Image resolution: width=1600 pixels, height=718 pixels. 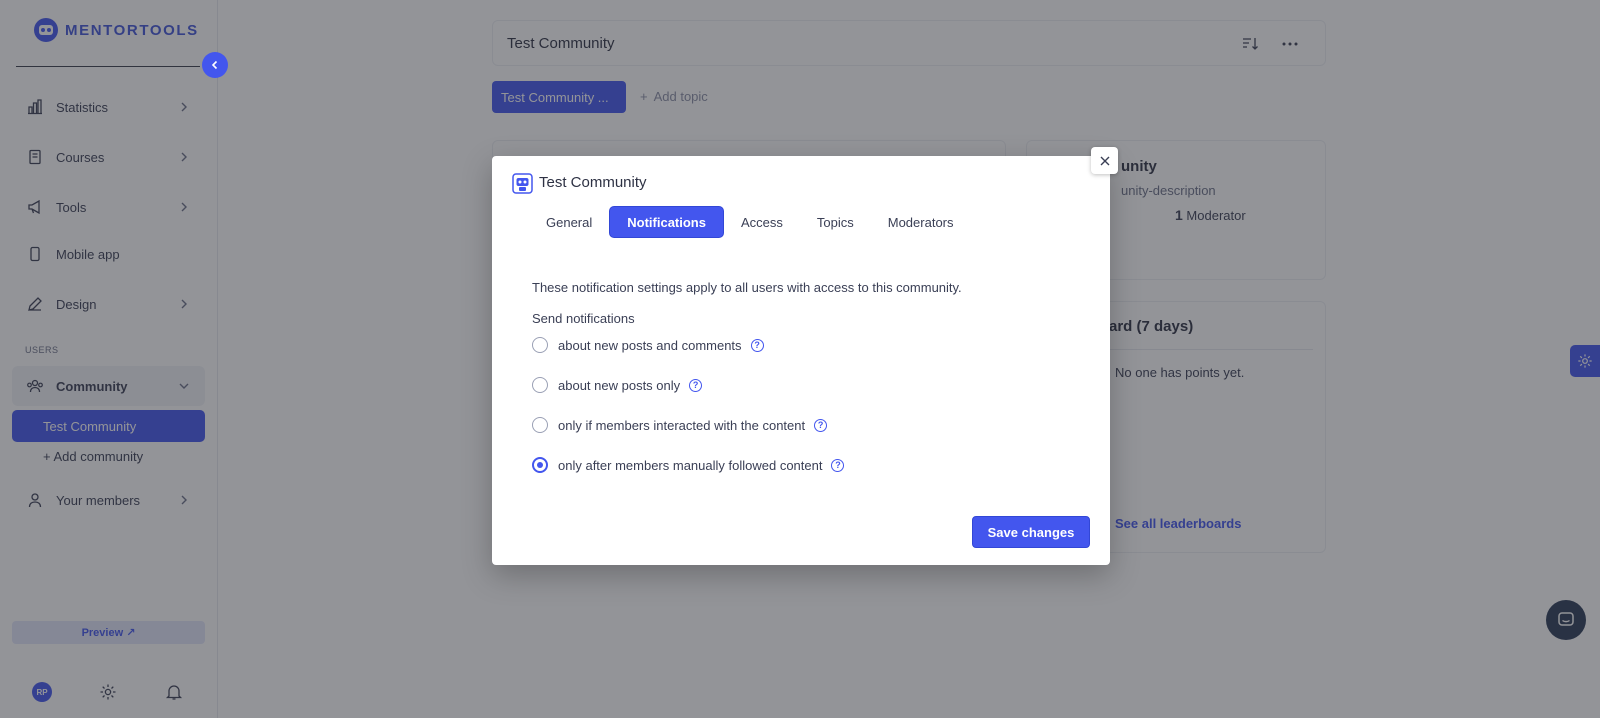 I want to click on notification-option-posts-only: about new posts only ?, so click(x=617, y=385).